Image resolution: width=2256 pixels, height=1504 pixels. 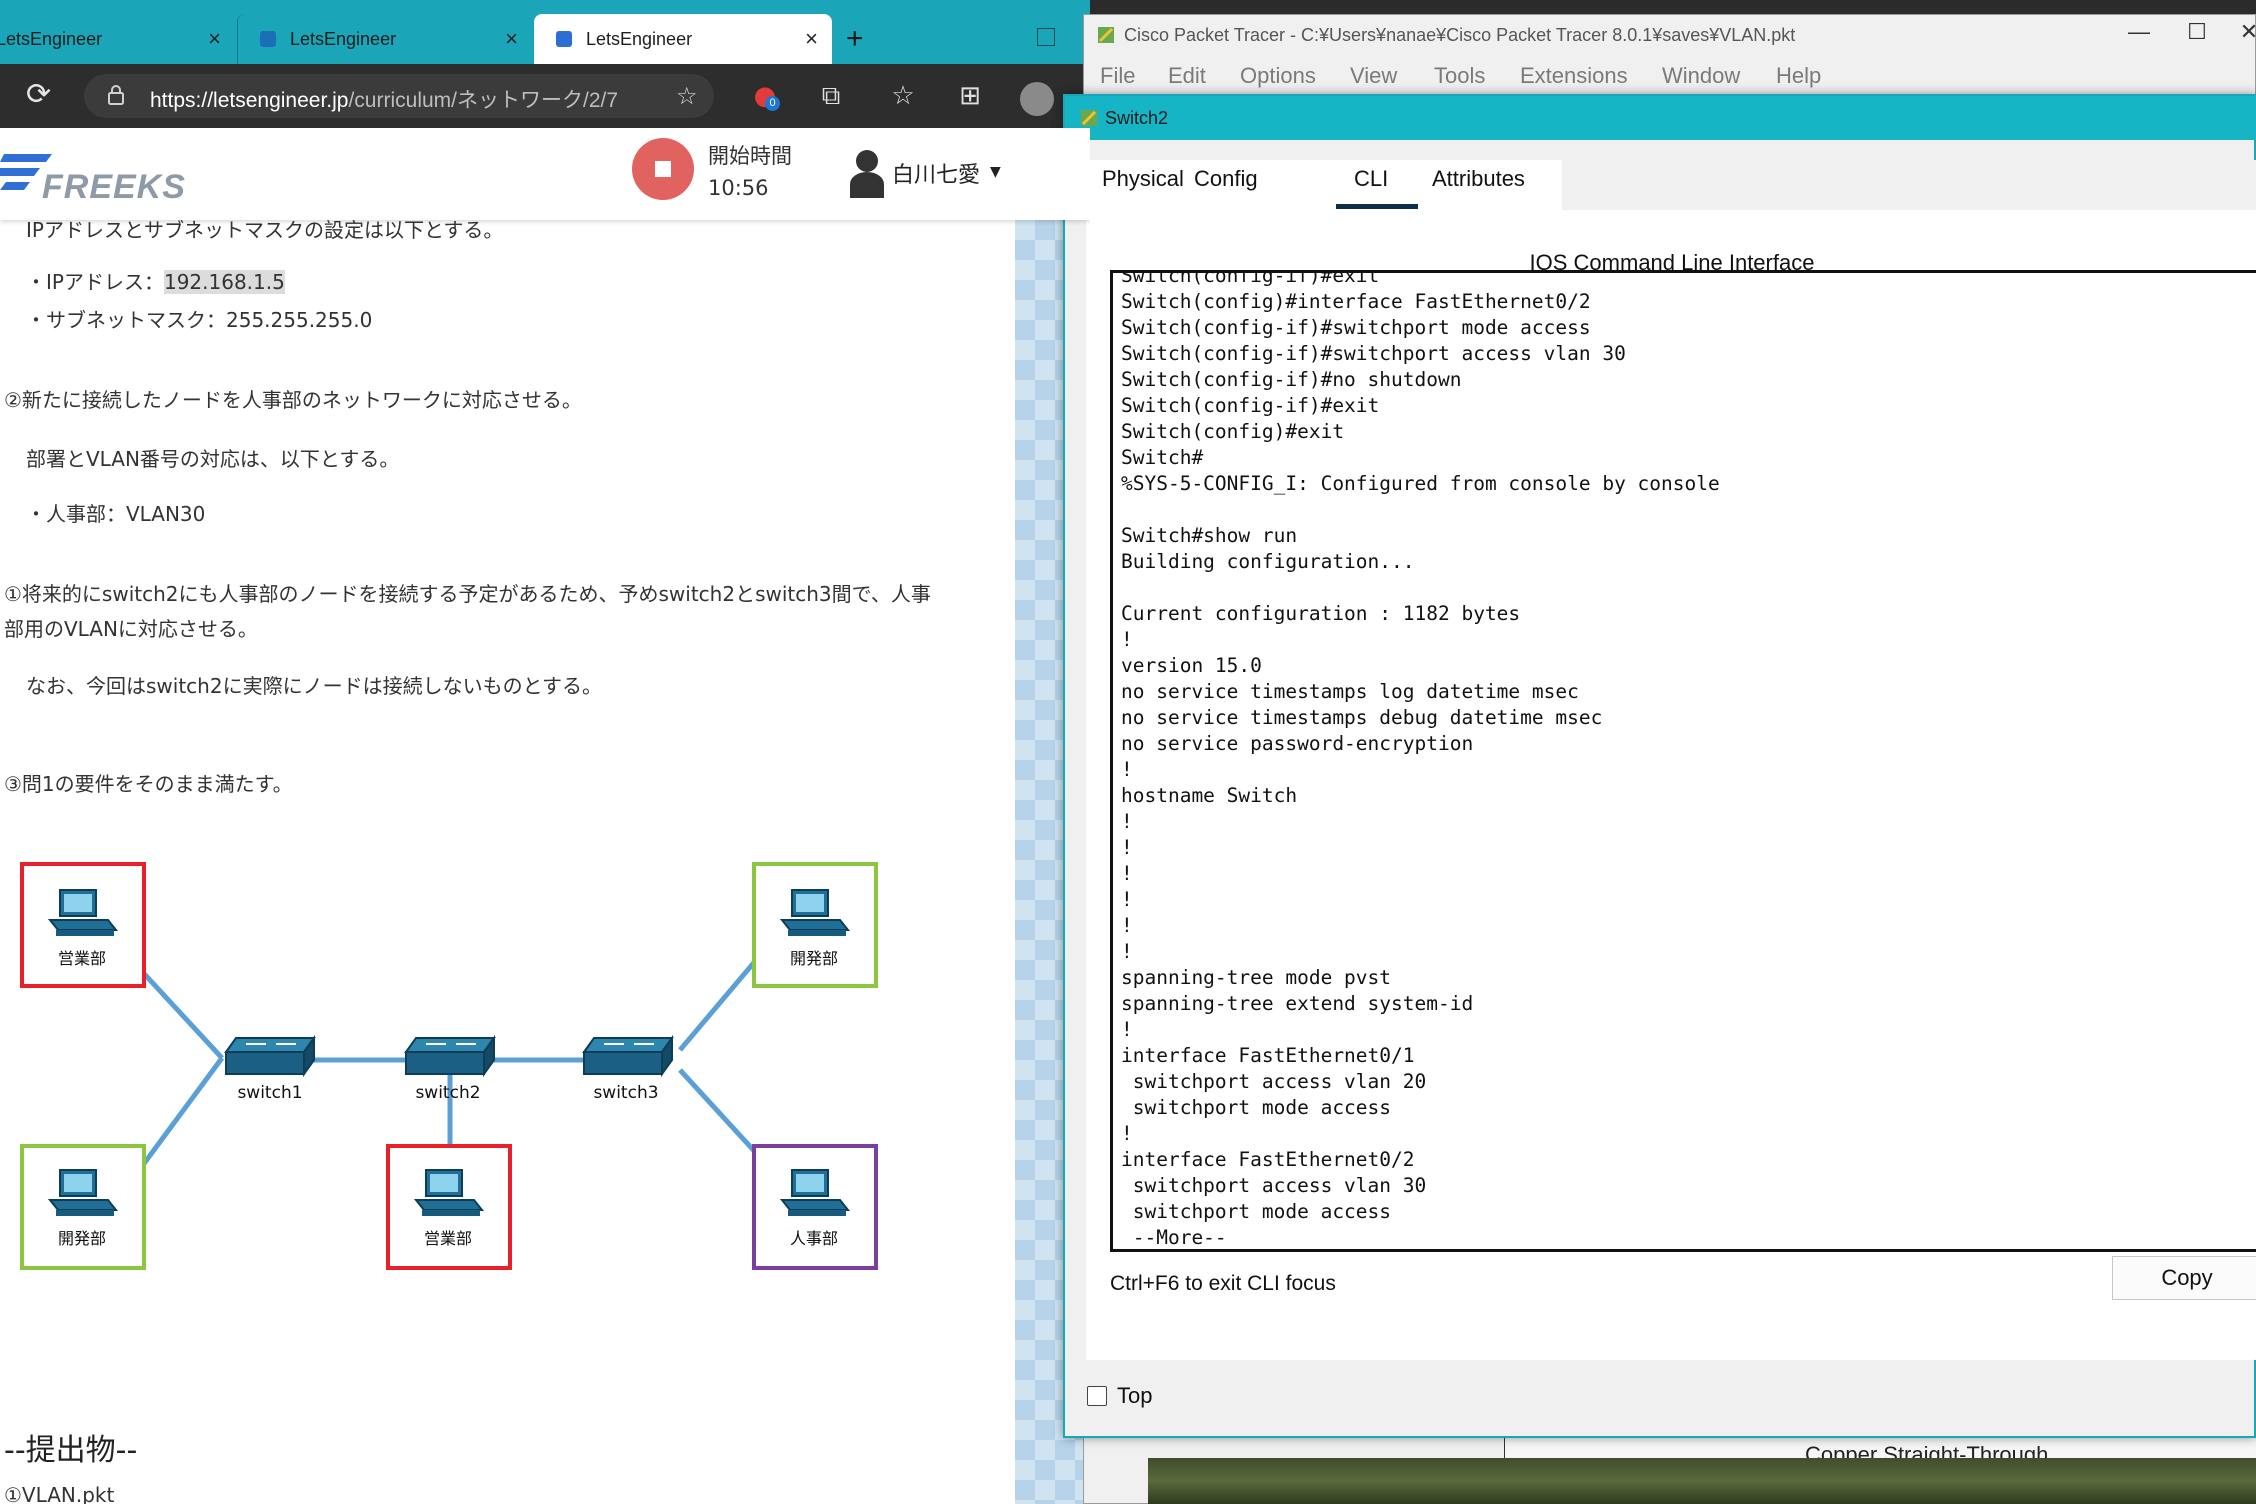 I want to click on dialog-titlebar: Switch2, so click(x=1660, y=118).